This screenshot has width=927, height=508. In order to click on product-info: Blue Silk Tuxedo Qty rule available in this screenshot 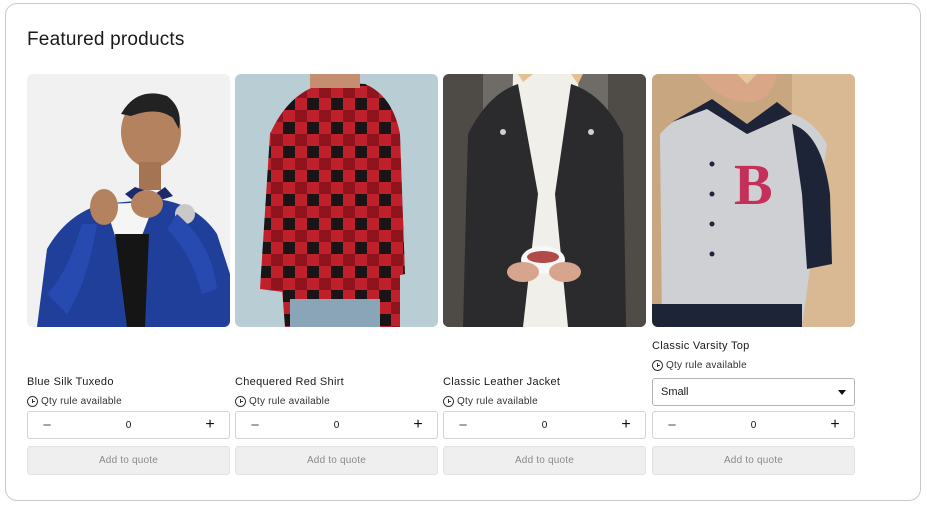, I will do `click(128, 391)`.